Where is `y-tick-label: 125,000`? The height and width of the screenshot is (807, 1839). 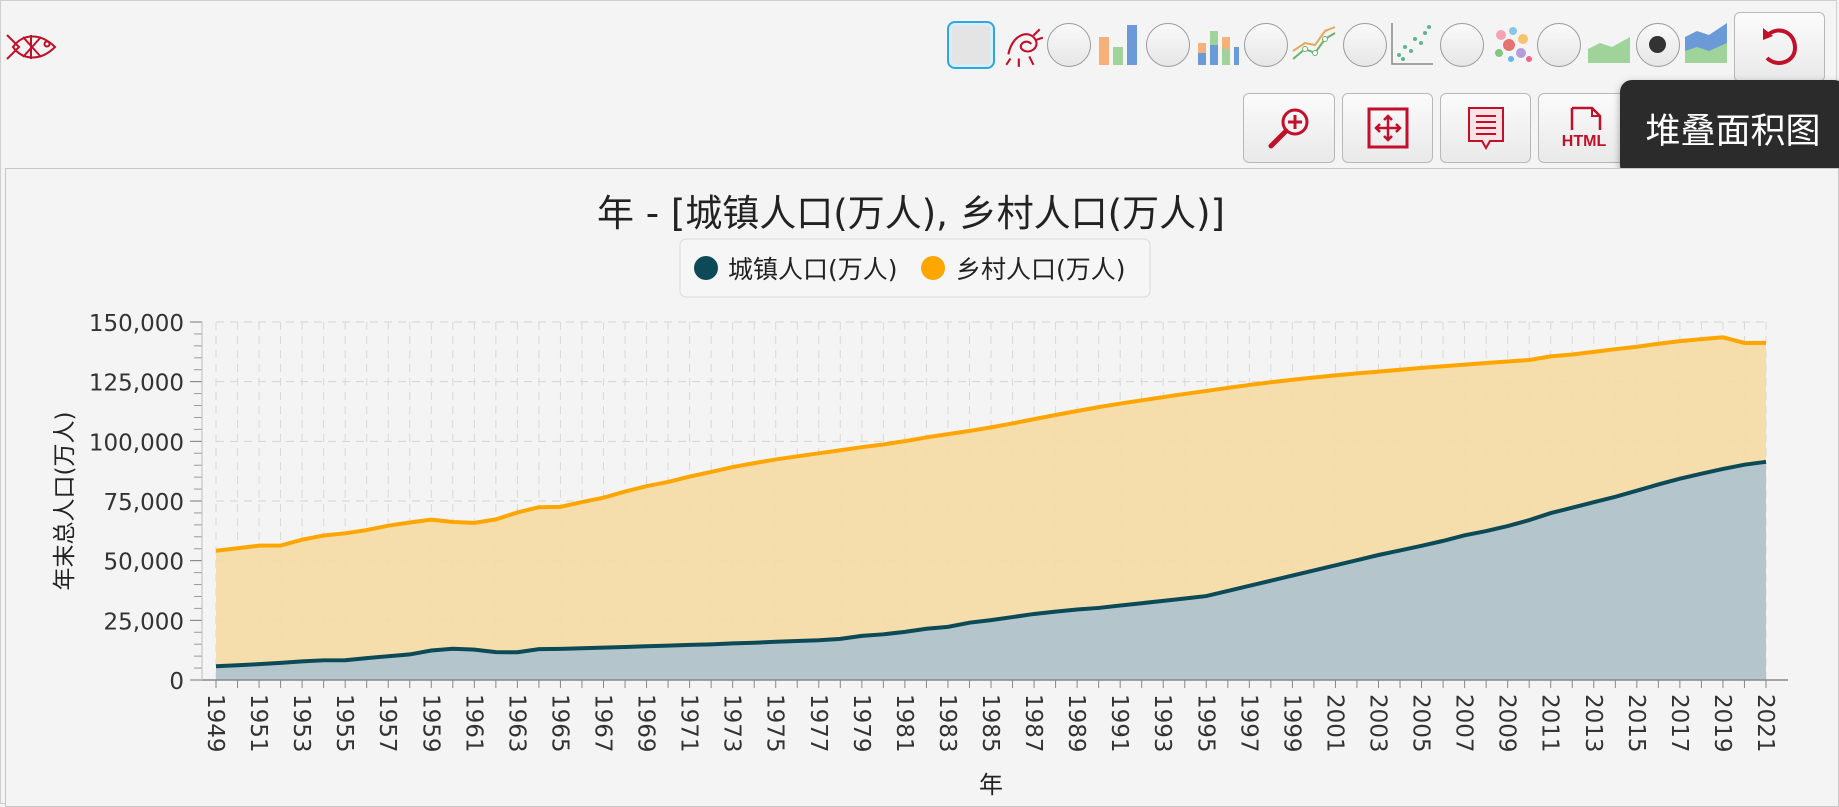
y-tick-label: 125,000 is located at coordinates (136, 384).